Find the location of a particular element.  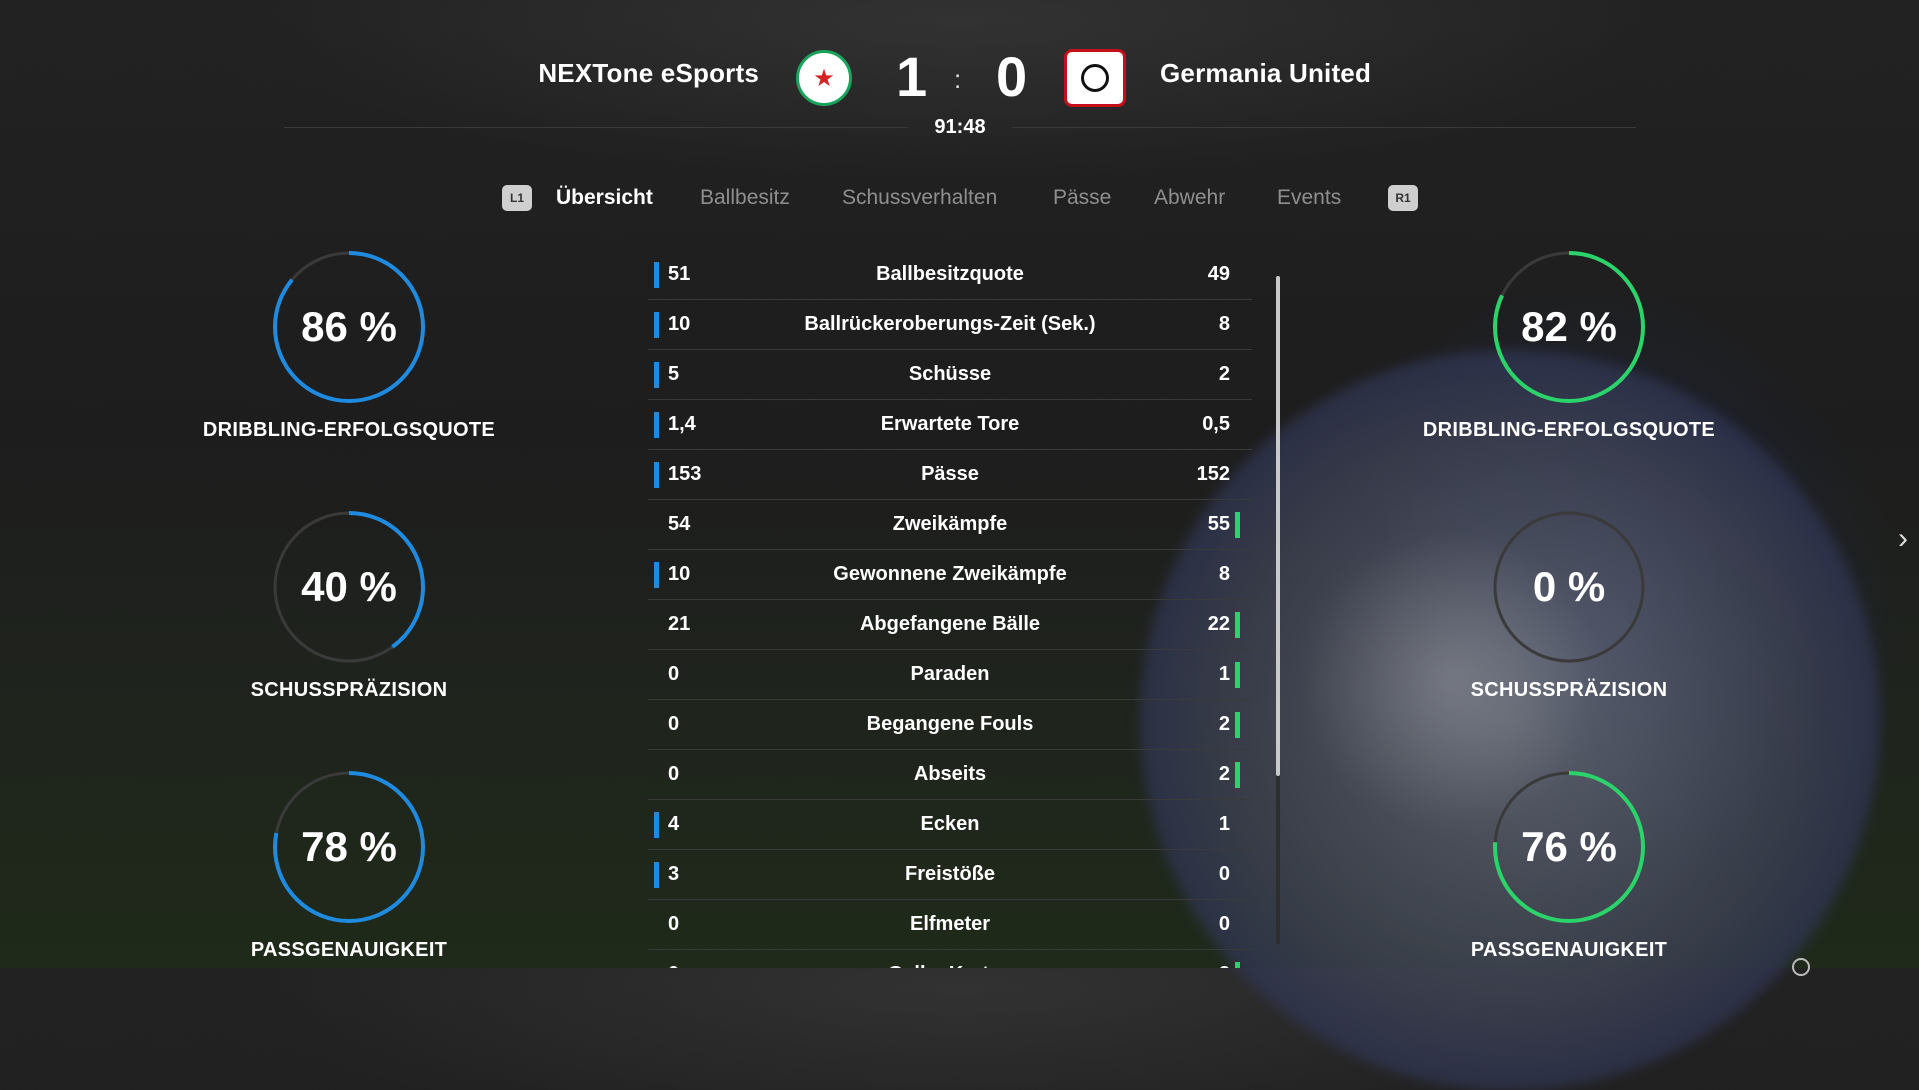

stat-name: Ballrückeroberungs-Zeit (Sek.) is located at coordinates (950, 324).